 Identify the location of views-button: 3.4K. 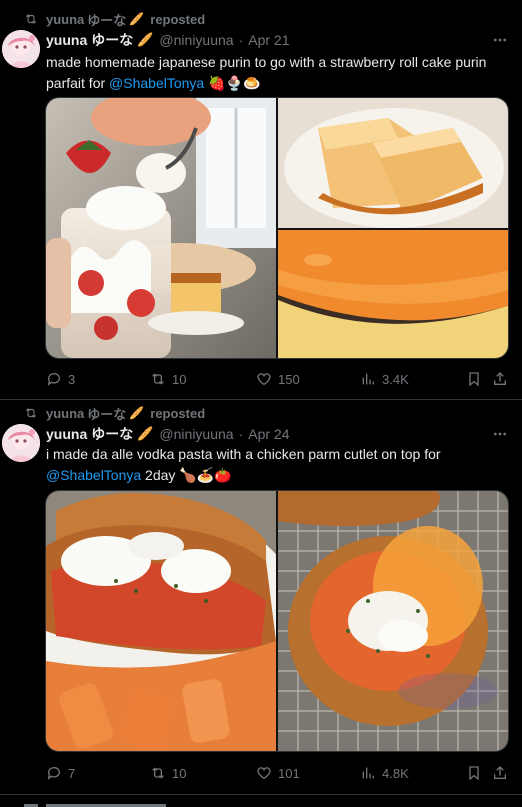
(384, 379).